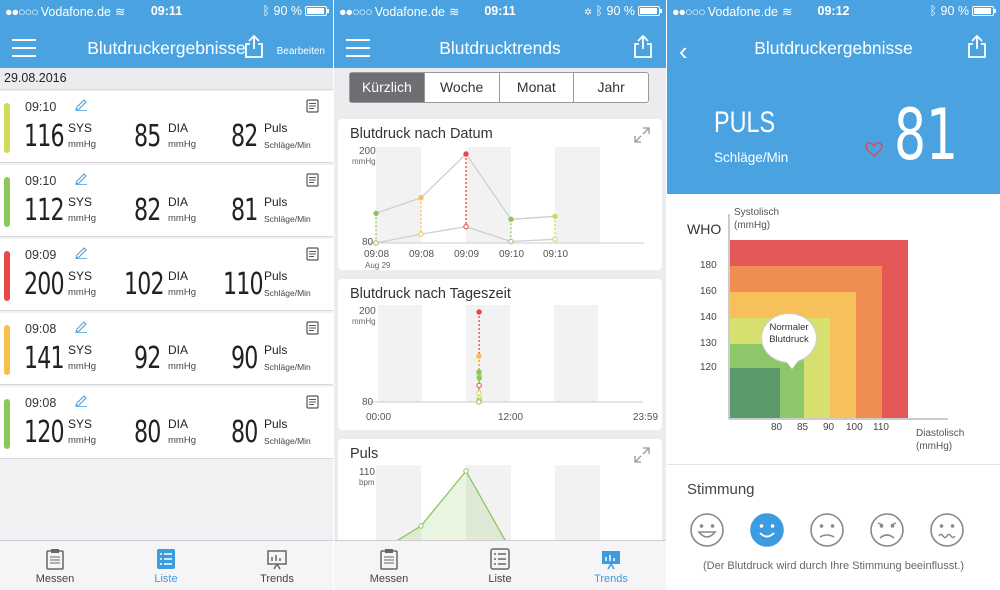 Image resolution: width=1000 pixels, height=590 pixels. What do you see at coordinates (833, 464) in the screenshot?
I see `divider` at bounding box center [833, 464].